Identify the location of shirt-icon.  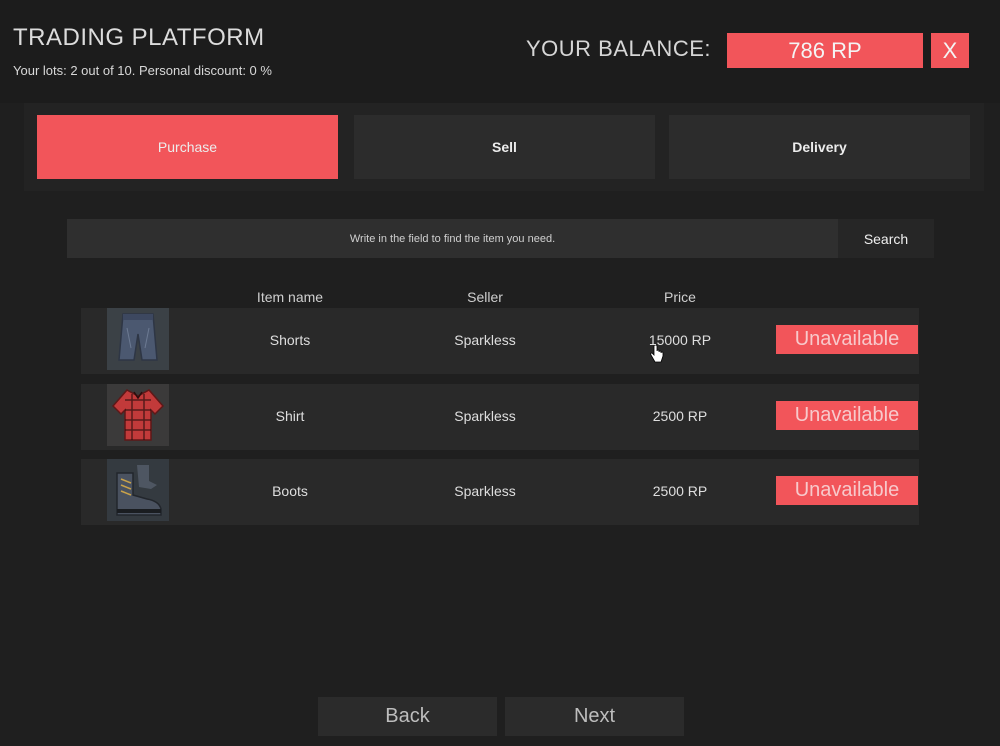
(138, 415).